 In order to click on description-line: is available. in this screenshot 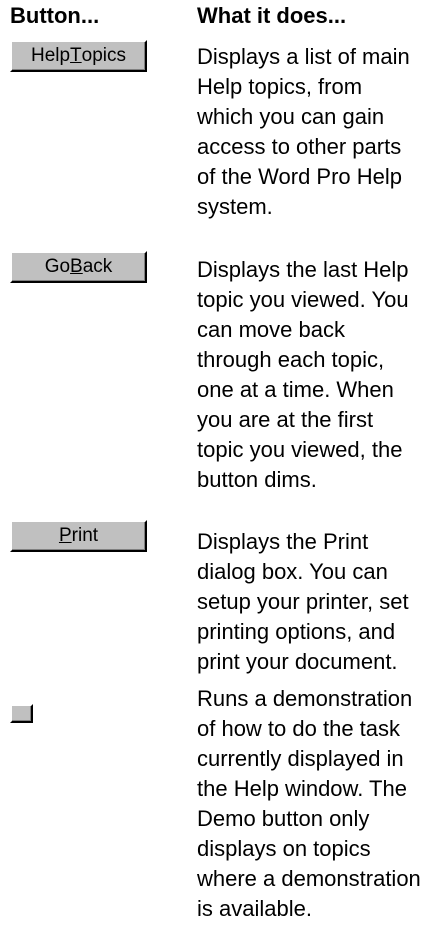, I will do `click(254, 908)`.